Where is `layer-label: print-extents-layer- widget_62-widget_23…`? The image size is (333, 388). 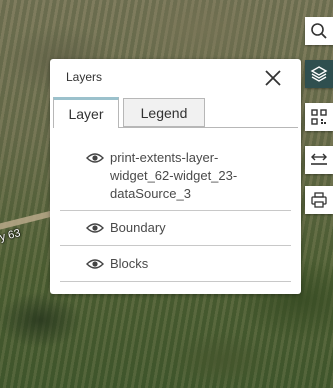
layer-label: print-extents-layer- widget_62-widget_23… is located at coordinates (173, 176).